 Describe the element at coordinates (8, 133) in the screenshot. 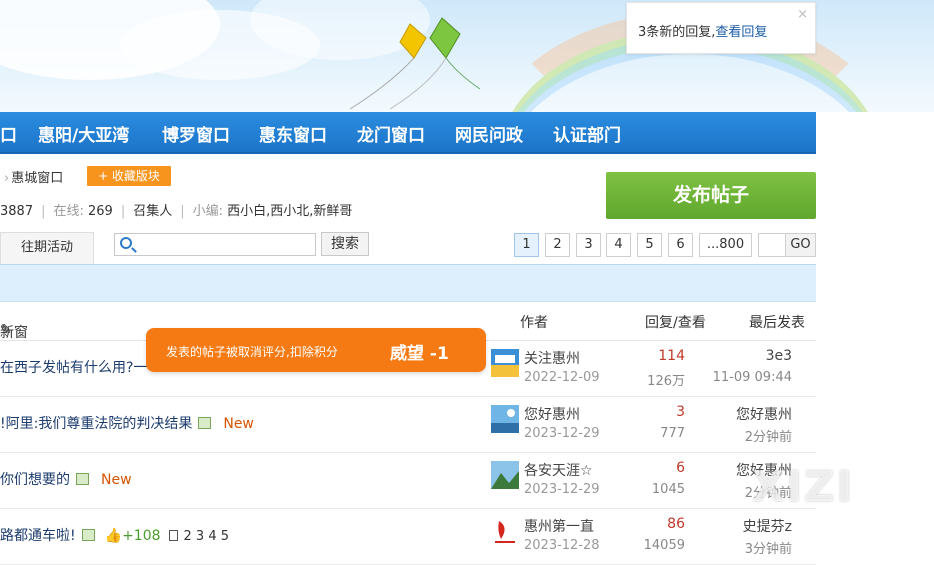

I see `nav-item-huicheng: 口` at that location.